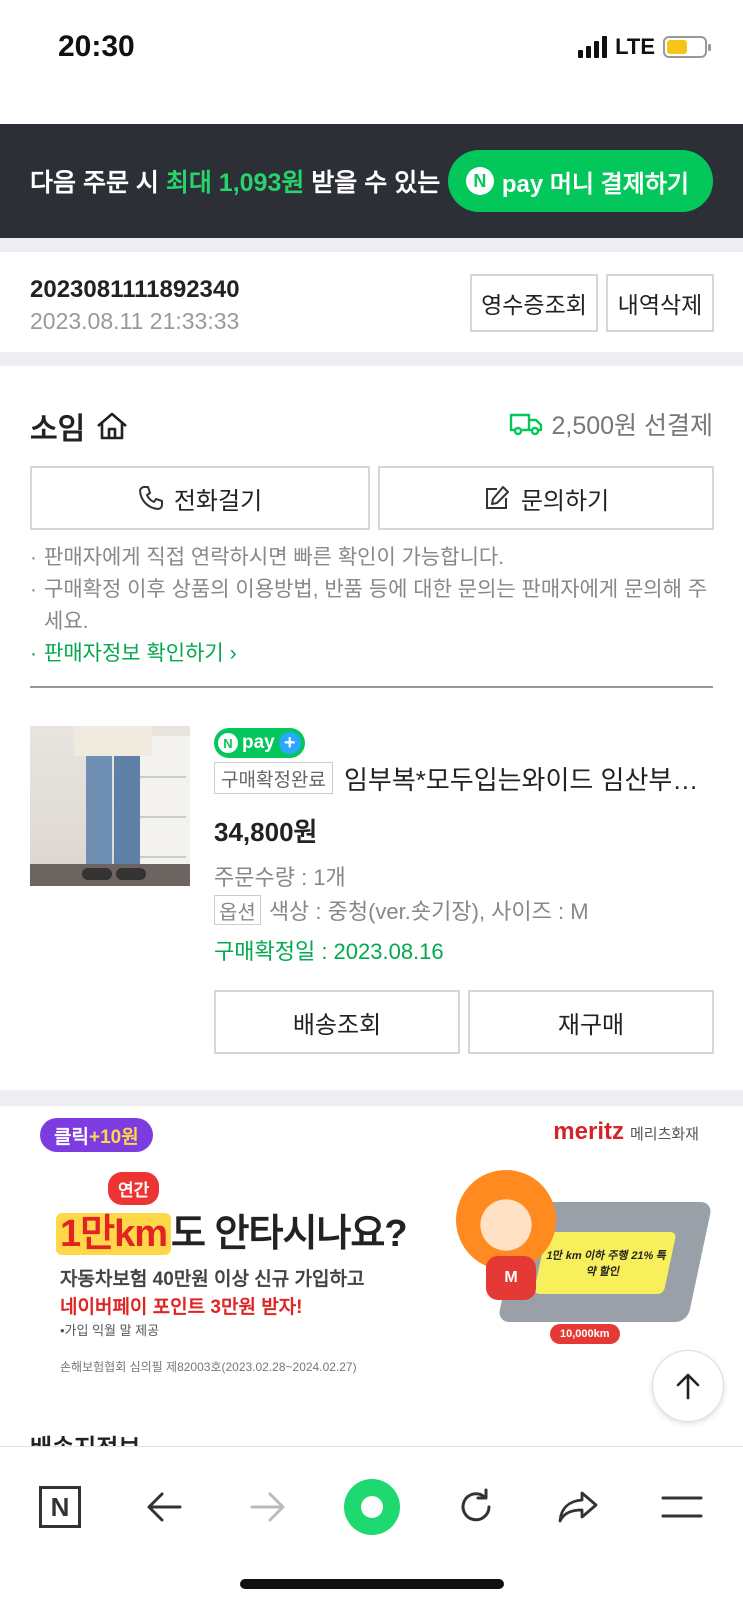 Image resolution: width=743 pixels, height=1608 pixels. I want to click on receipt-button: 영수증조회, so click(534, 303).